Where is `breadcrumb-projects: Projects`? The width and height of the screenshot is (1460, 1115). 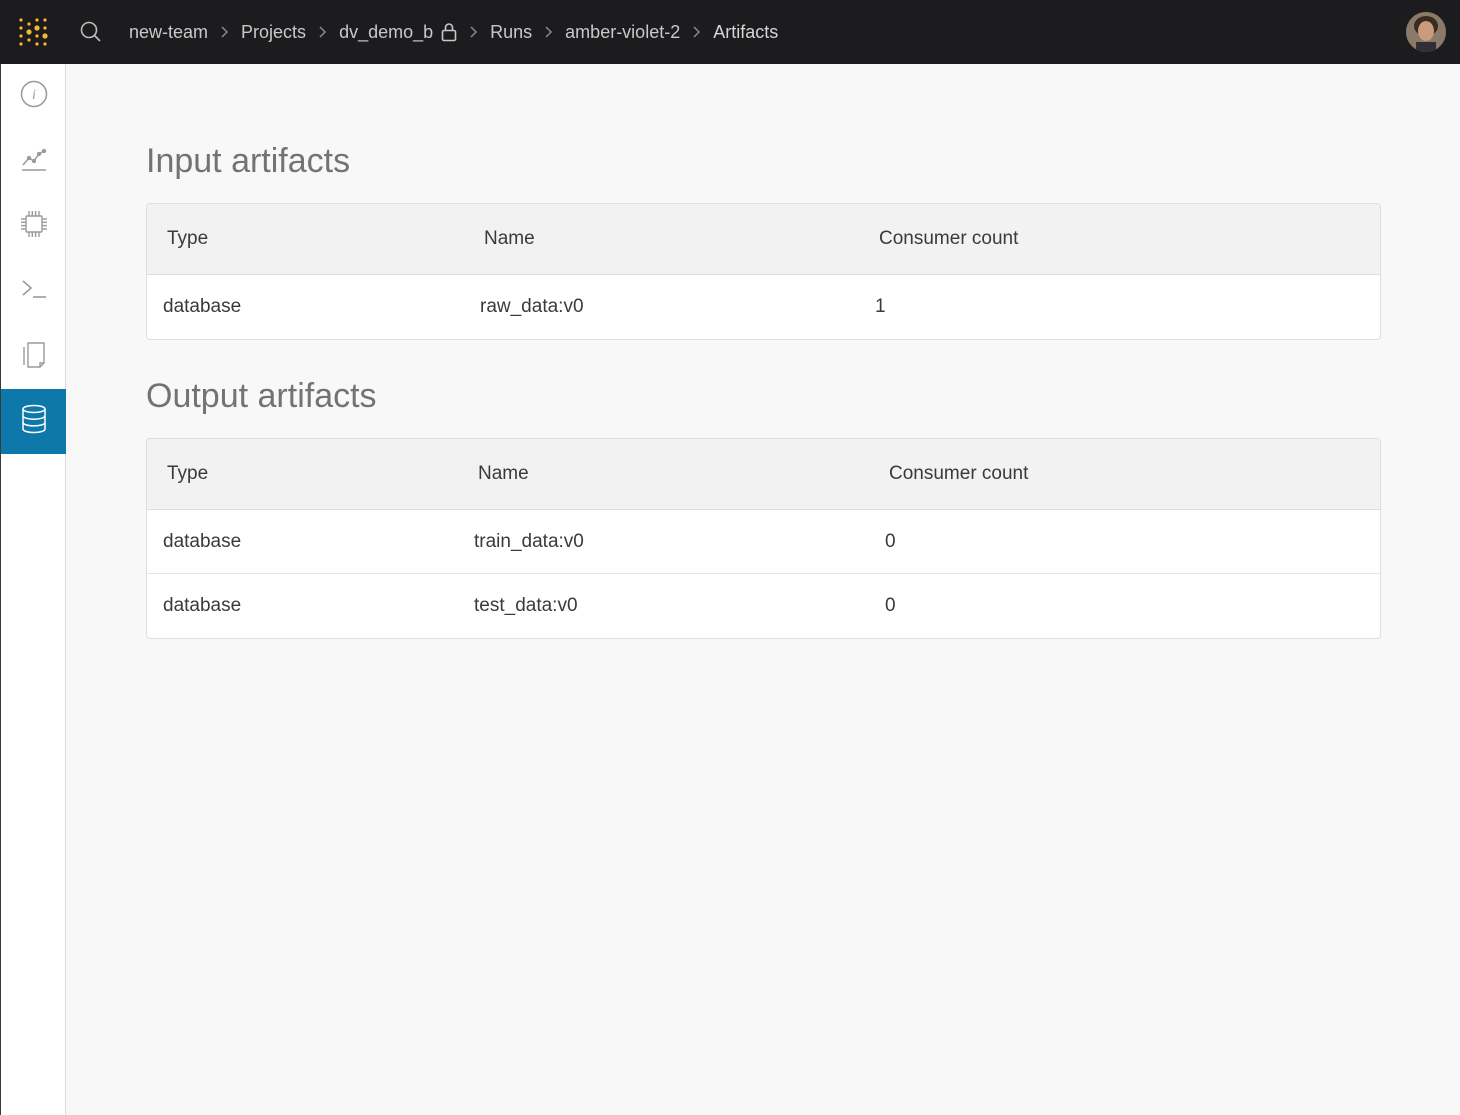
breadcrumb-projects: Projects is located at coordinates (273, 32).